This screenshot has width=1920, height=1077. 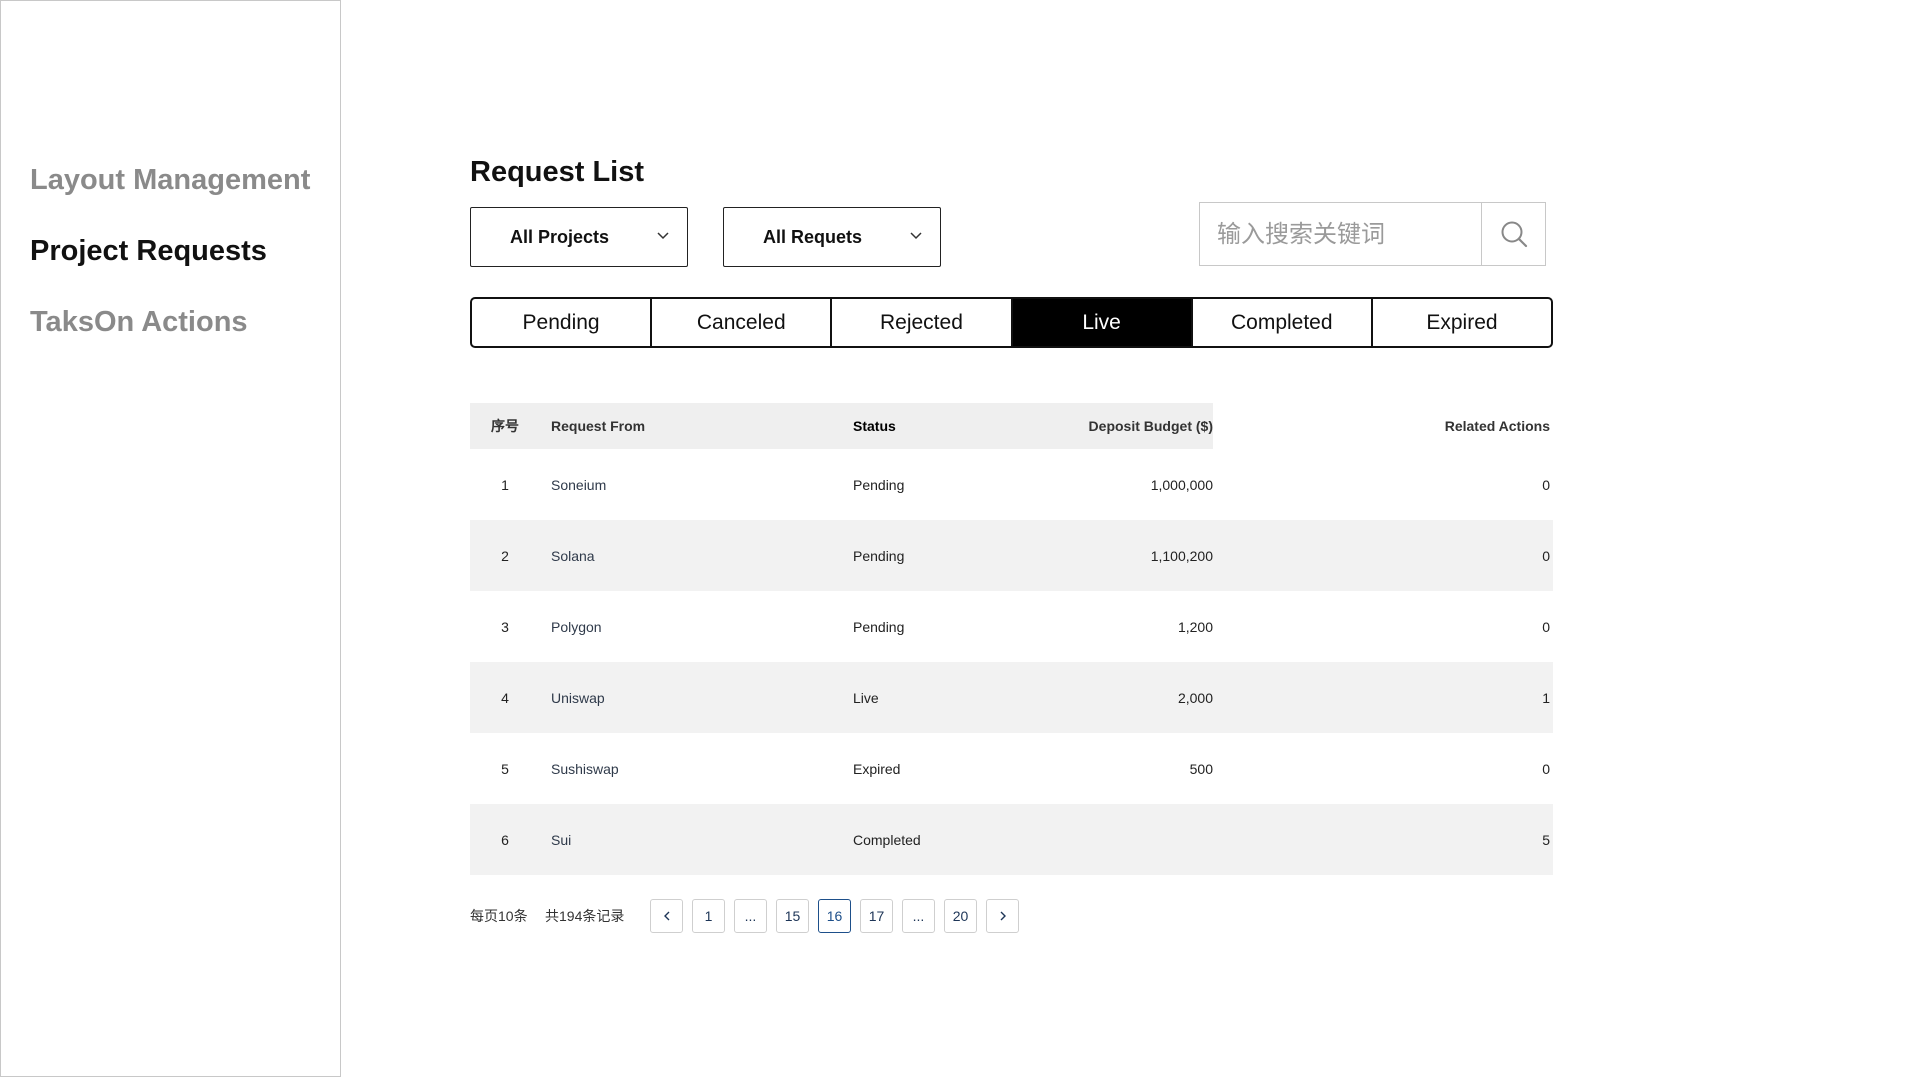 What do you see at coordinates (1497, 426) in the screenshot?
I see `header-related-actions: Related Actions` at bounding box center [1497, 426].